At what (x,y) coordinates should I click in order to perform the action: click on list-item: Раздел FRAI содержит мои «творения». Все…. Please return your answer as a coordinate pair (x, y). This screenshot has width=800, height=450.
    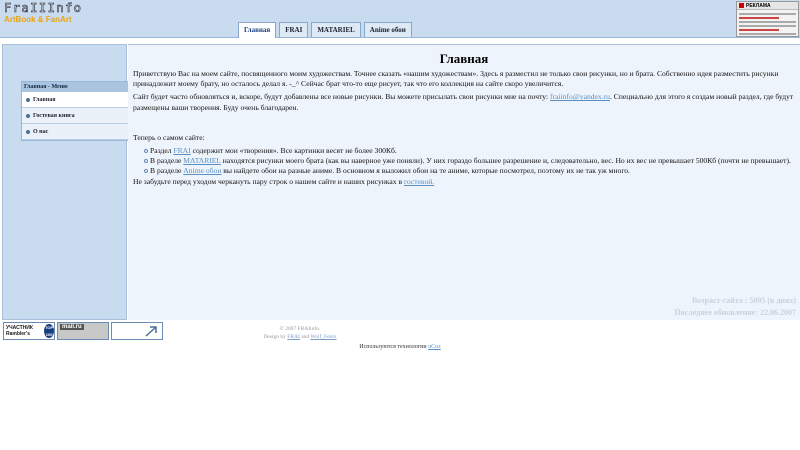
    Looking at the image, I should click on (471, 151).